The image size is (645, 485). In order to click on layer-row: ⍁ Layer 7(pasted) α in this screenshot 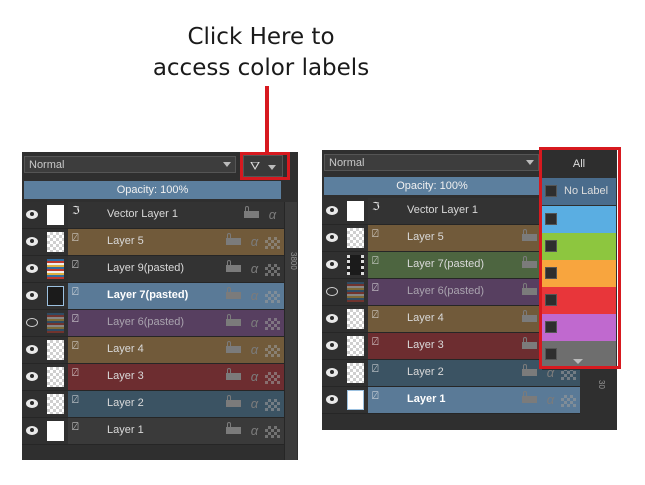, I will do `click(153, 296)`.